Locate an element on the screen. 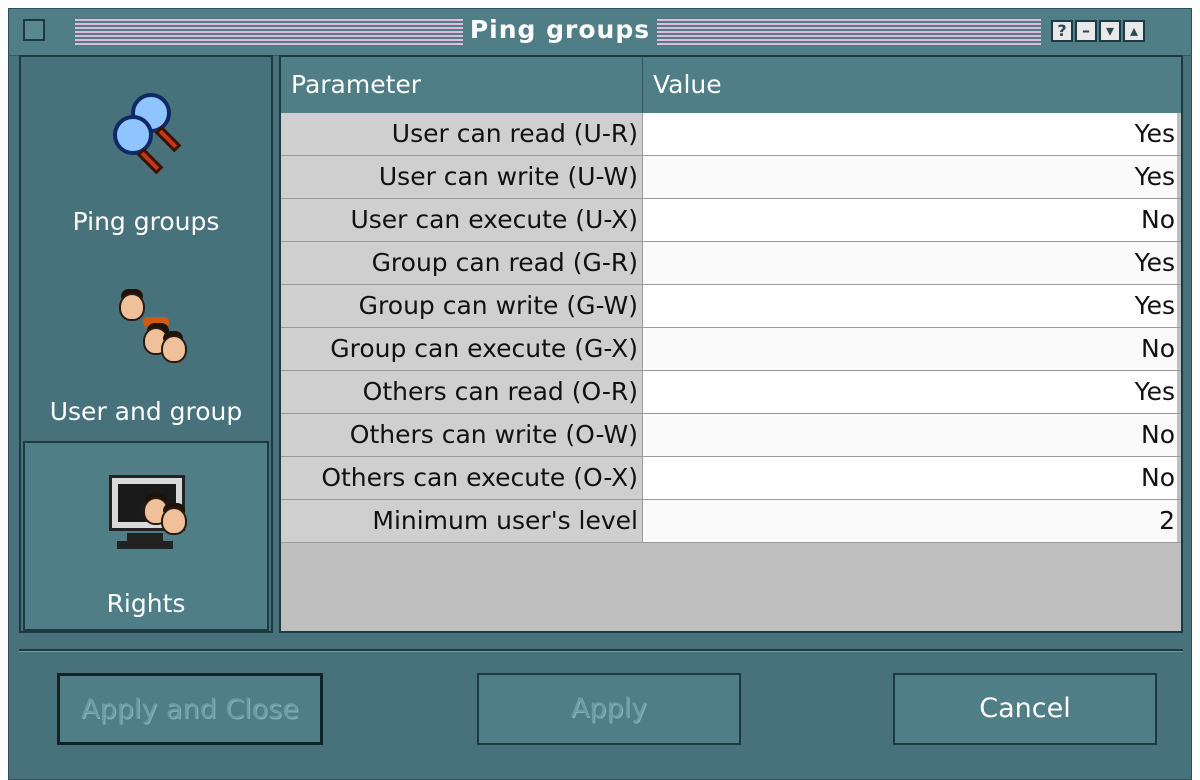  parameter-cell: User can write (U-W) is located at coordinates (462, 177).